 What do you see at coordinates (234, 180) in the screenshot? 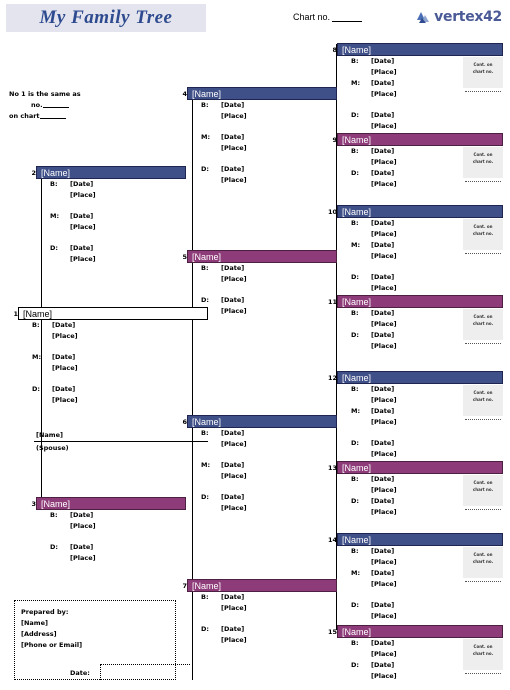
I see `person-4-death-place: [Place]` at bounding box center [234, 180].